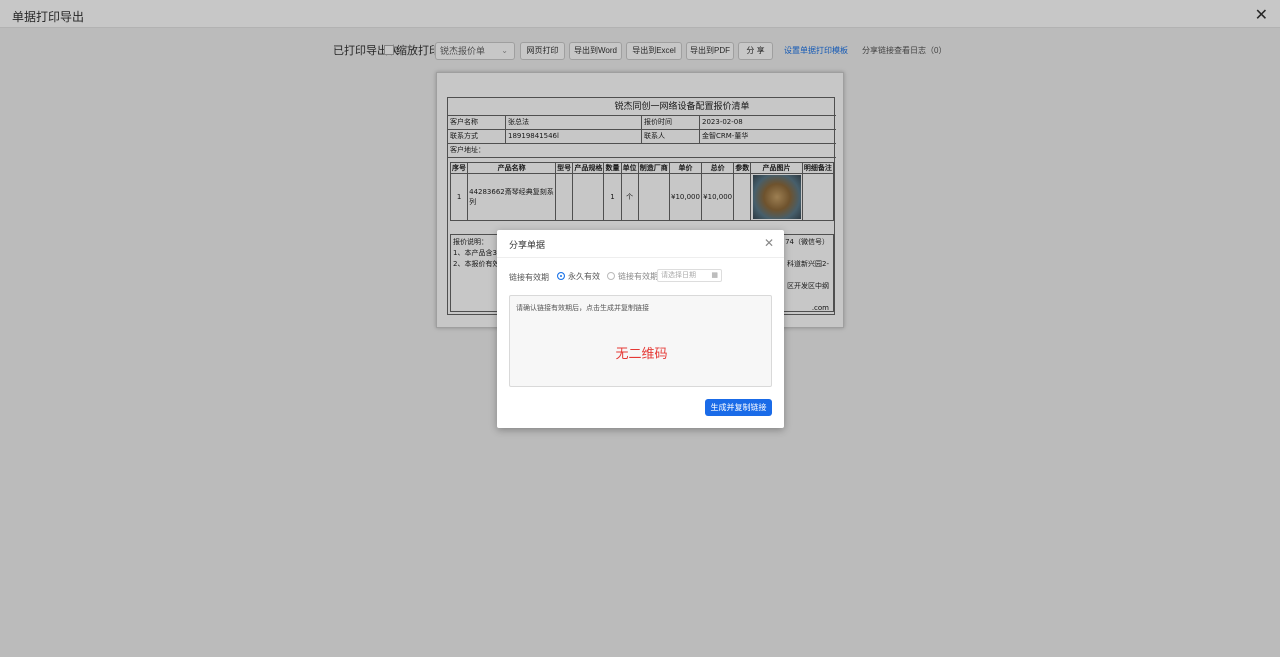 This screenshot has width=1280, height=657. What do you see at coordinates (611, 276) in the screenshot?
I see `radio-unchecked-icon` at bounding box center [611, 276].